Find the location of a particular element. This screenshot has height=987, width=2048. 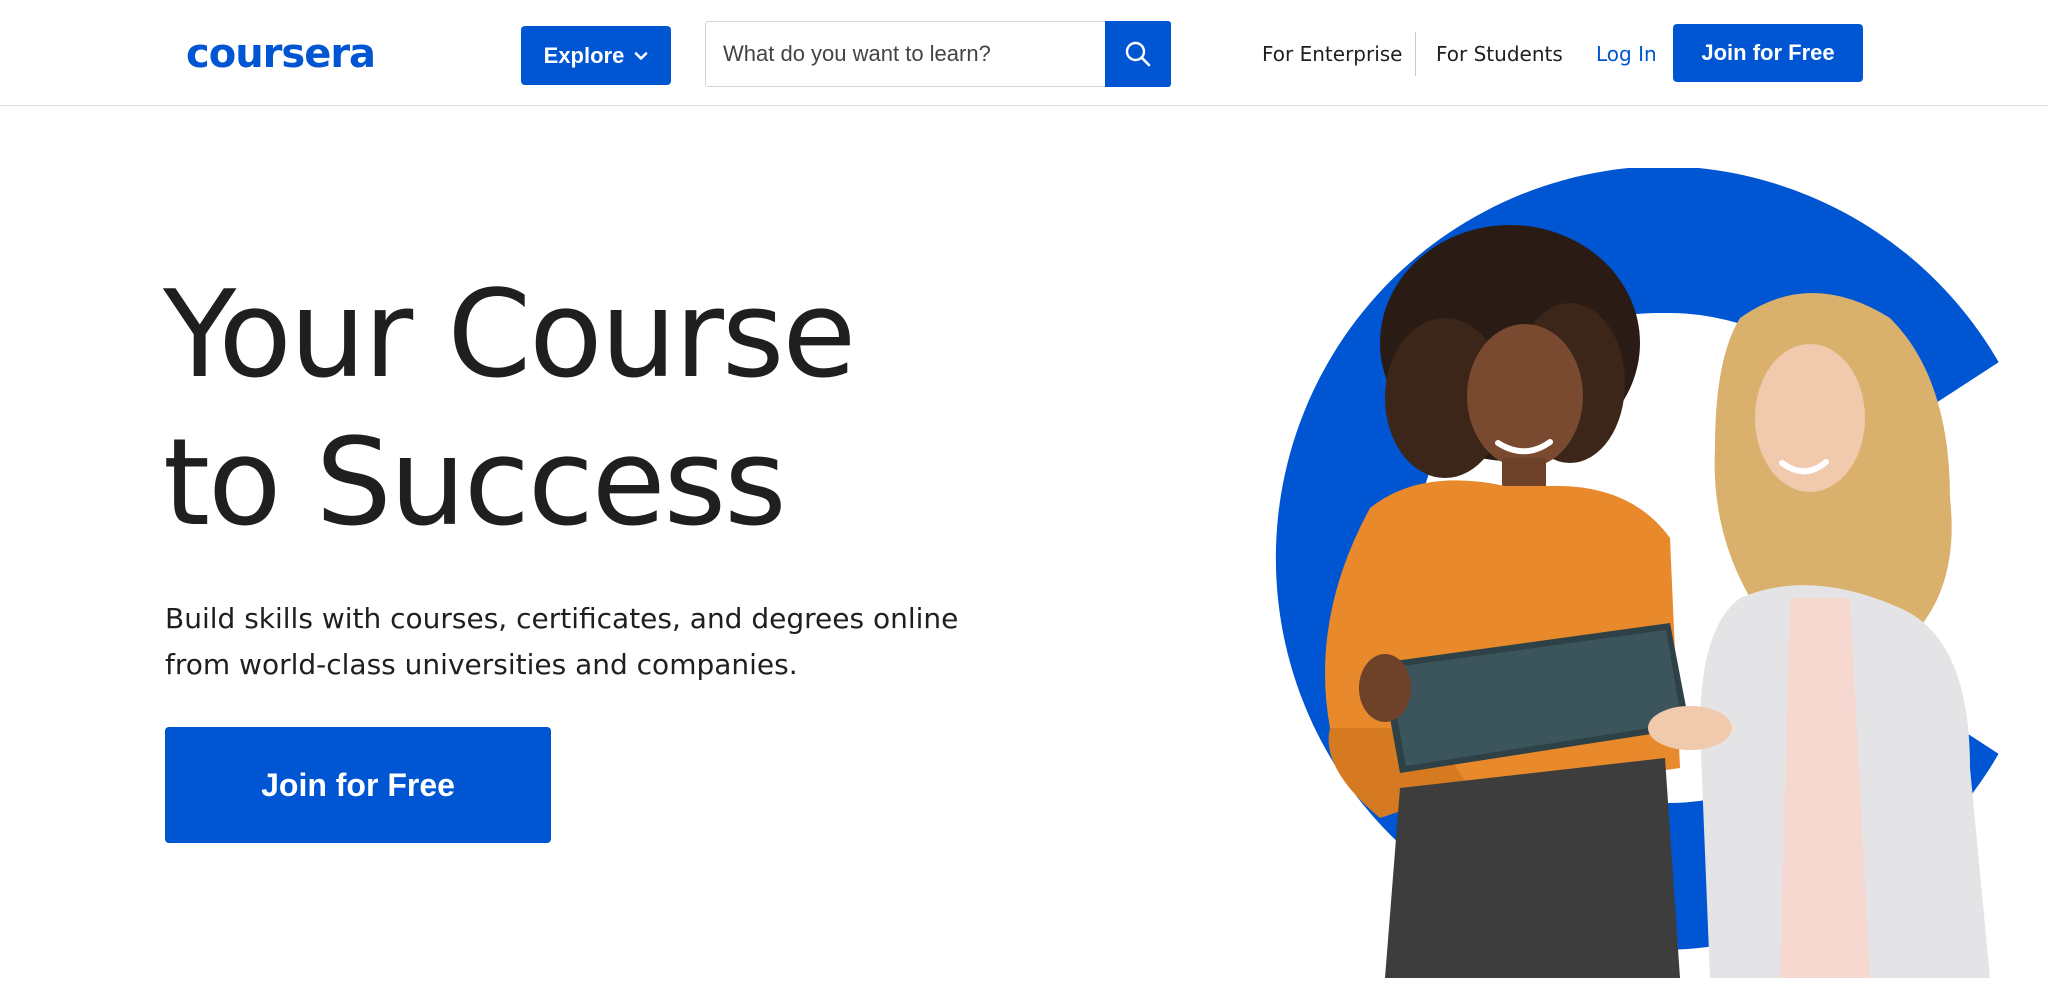

hero-title-line-2: to Success is located at coordinates (475, 483).